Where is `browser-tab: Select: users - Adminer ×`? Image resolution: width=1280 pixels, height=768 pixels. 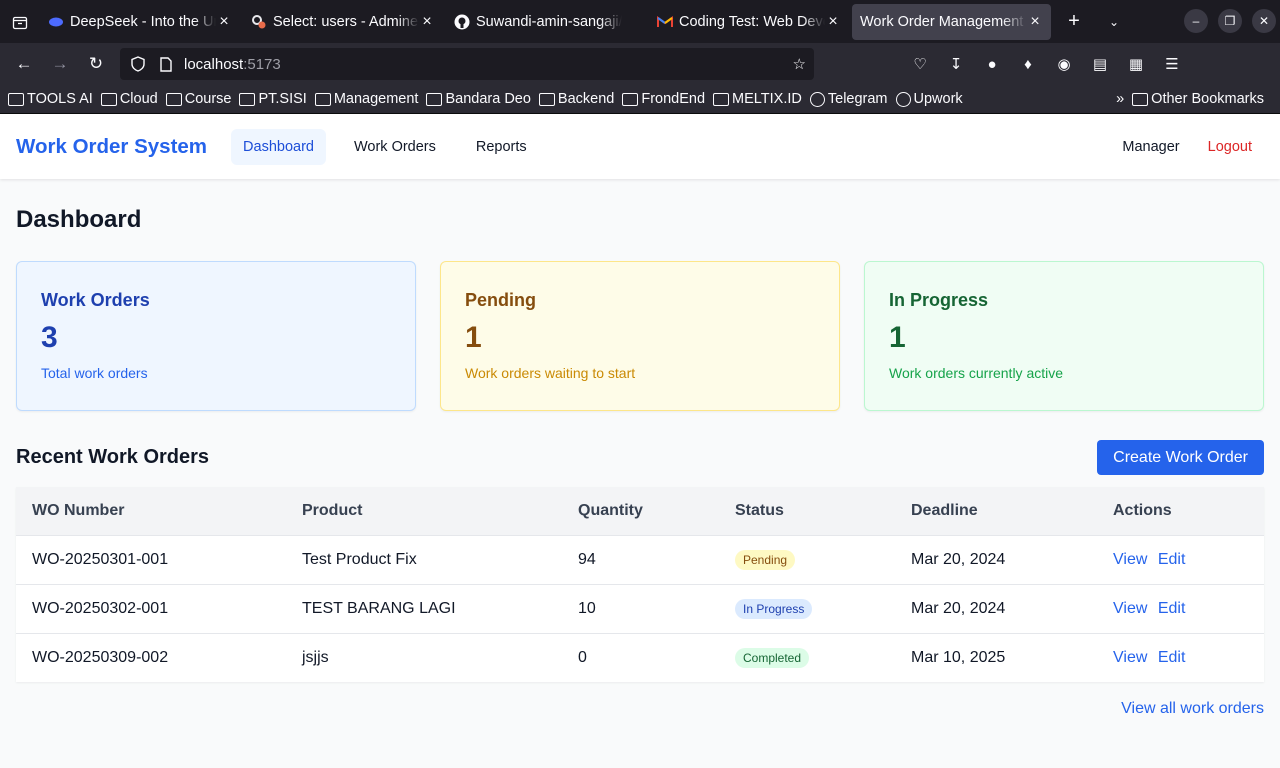
browser-tab: Select: users - Adminer × is located at coordinates (343, 22).